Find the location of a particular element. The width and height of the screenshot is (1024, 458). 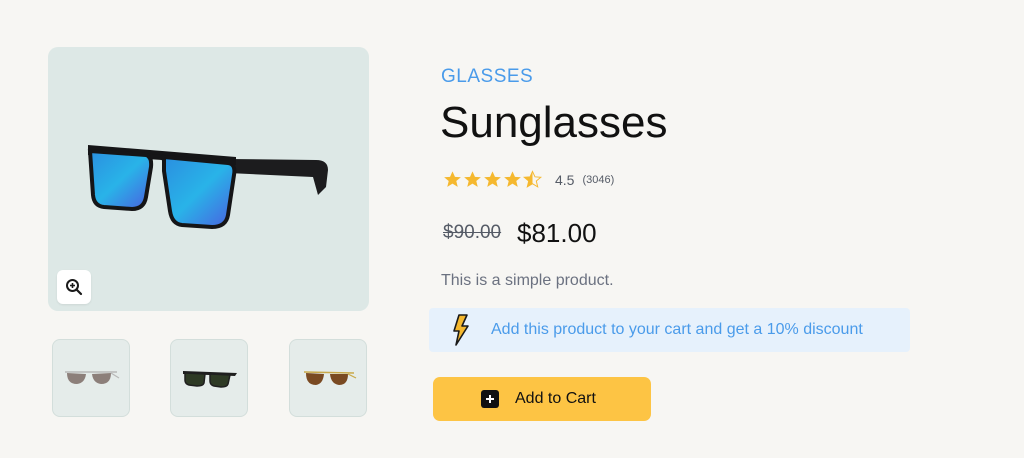

rating-count: (3046) is located at coordinates (598, 179).